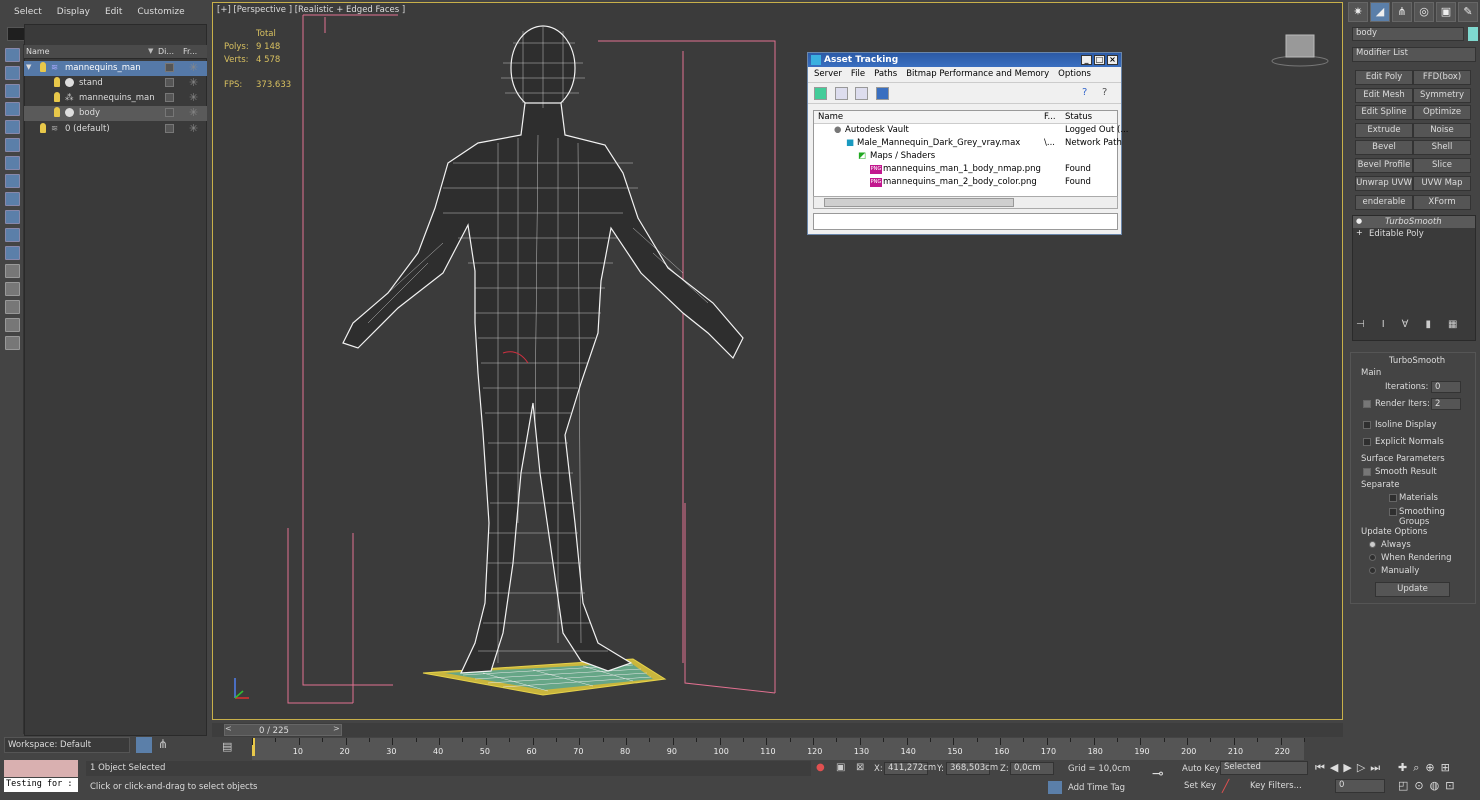 This screenshot has height=800, width=1480. What do you see at coordinates (12, 181) in the screenshot?
I see `filter-groups-icon` at bounding box center [12, 181].